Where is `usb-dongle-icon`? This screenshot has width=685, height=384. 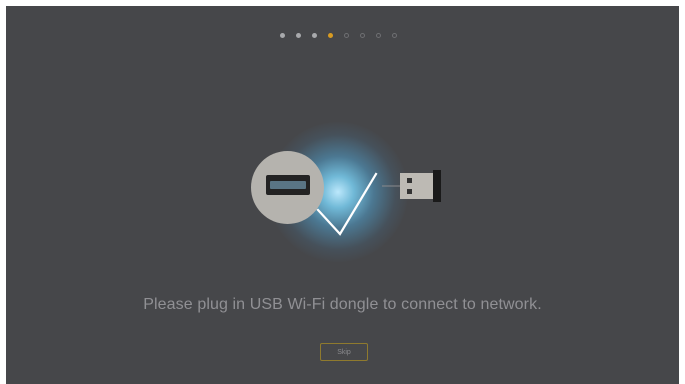 usb-dongle-icon is located at coordinates (411, 186).